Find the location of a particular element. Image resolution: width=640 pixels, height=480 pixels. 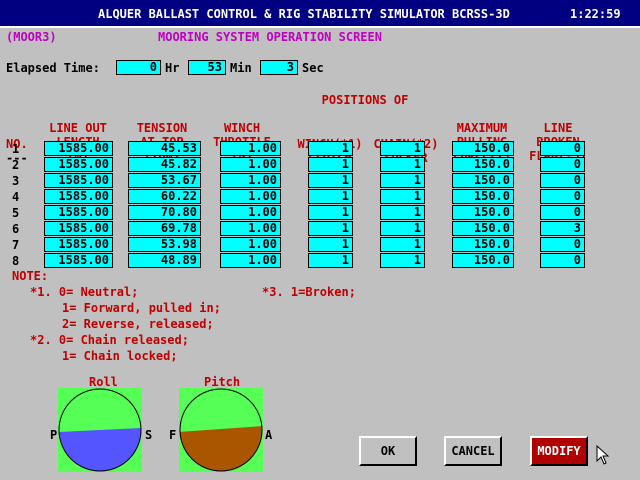

tension-field: 48.89 is located at coordinates (164, 260).